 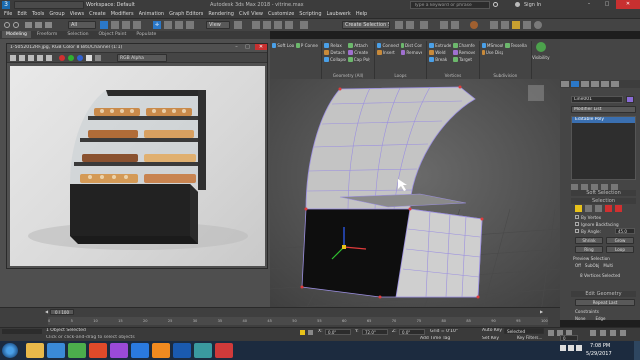 I want to click on undo-icon, so click(x=7, y=25).